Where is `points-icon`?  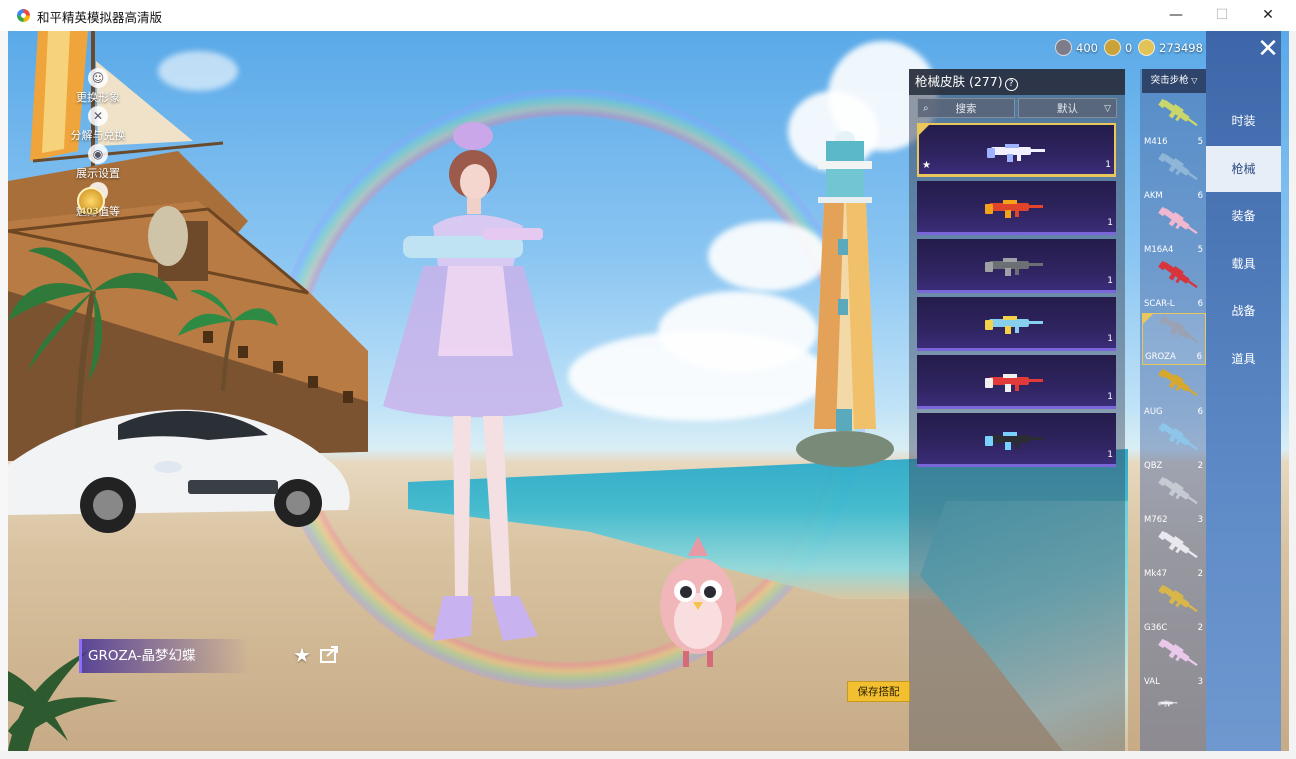 points-icon is located at coordinates (1063, 47).